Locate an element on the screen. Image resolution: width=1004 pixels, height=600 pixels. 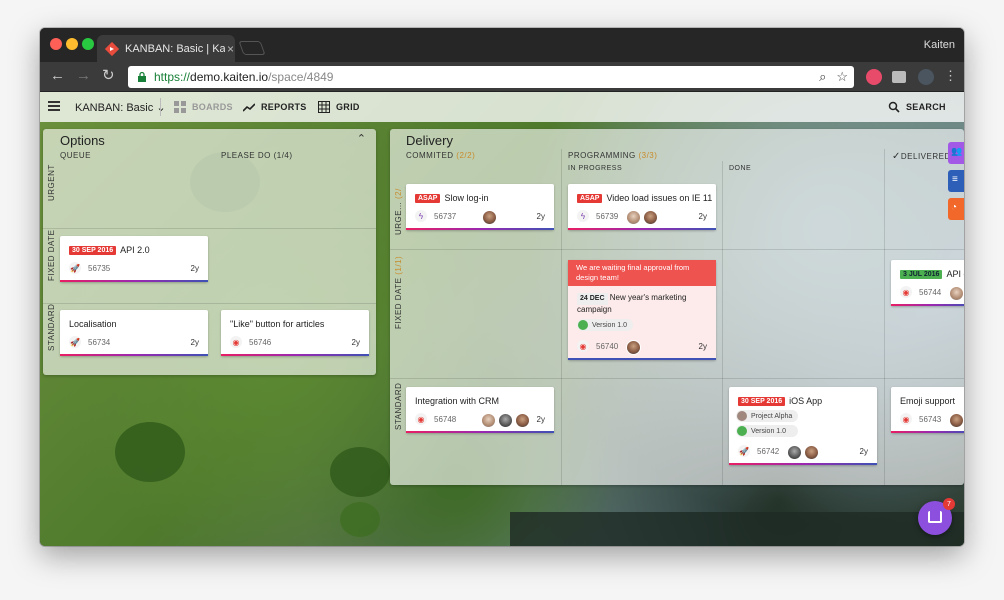
back-arrow-icon: ← is located at coordinates (57, 76).